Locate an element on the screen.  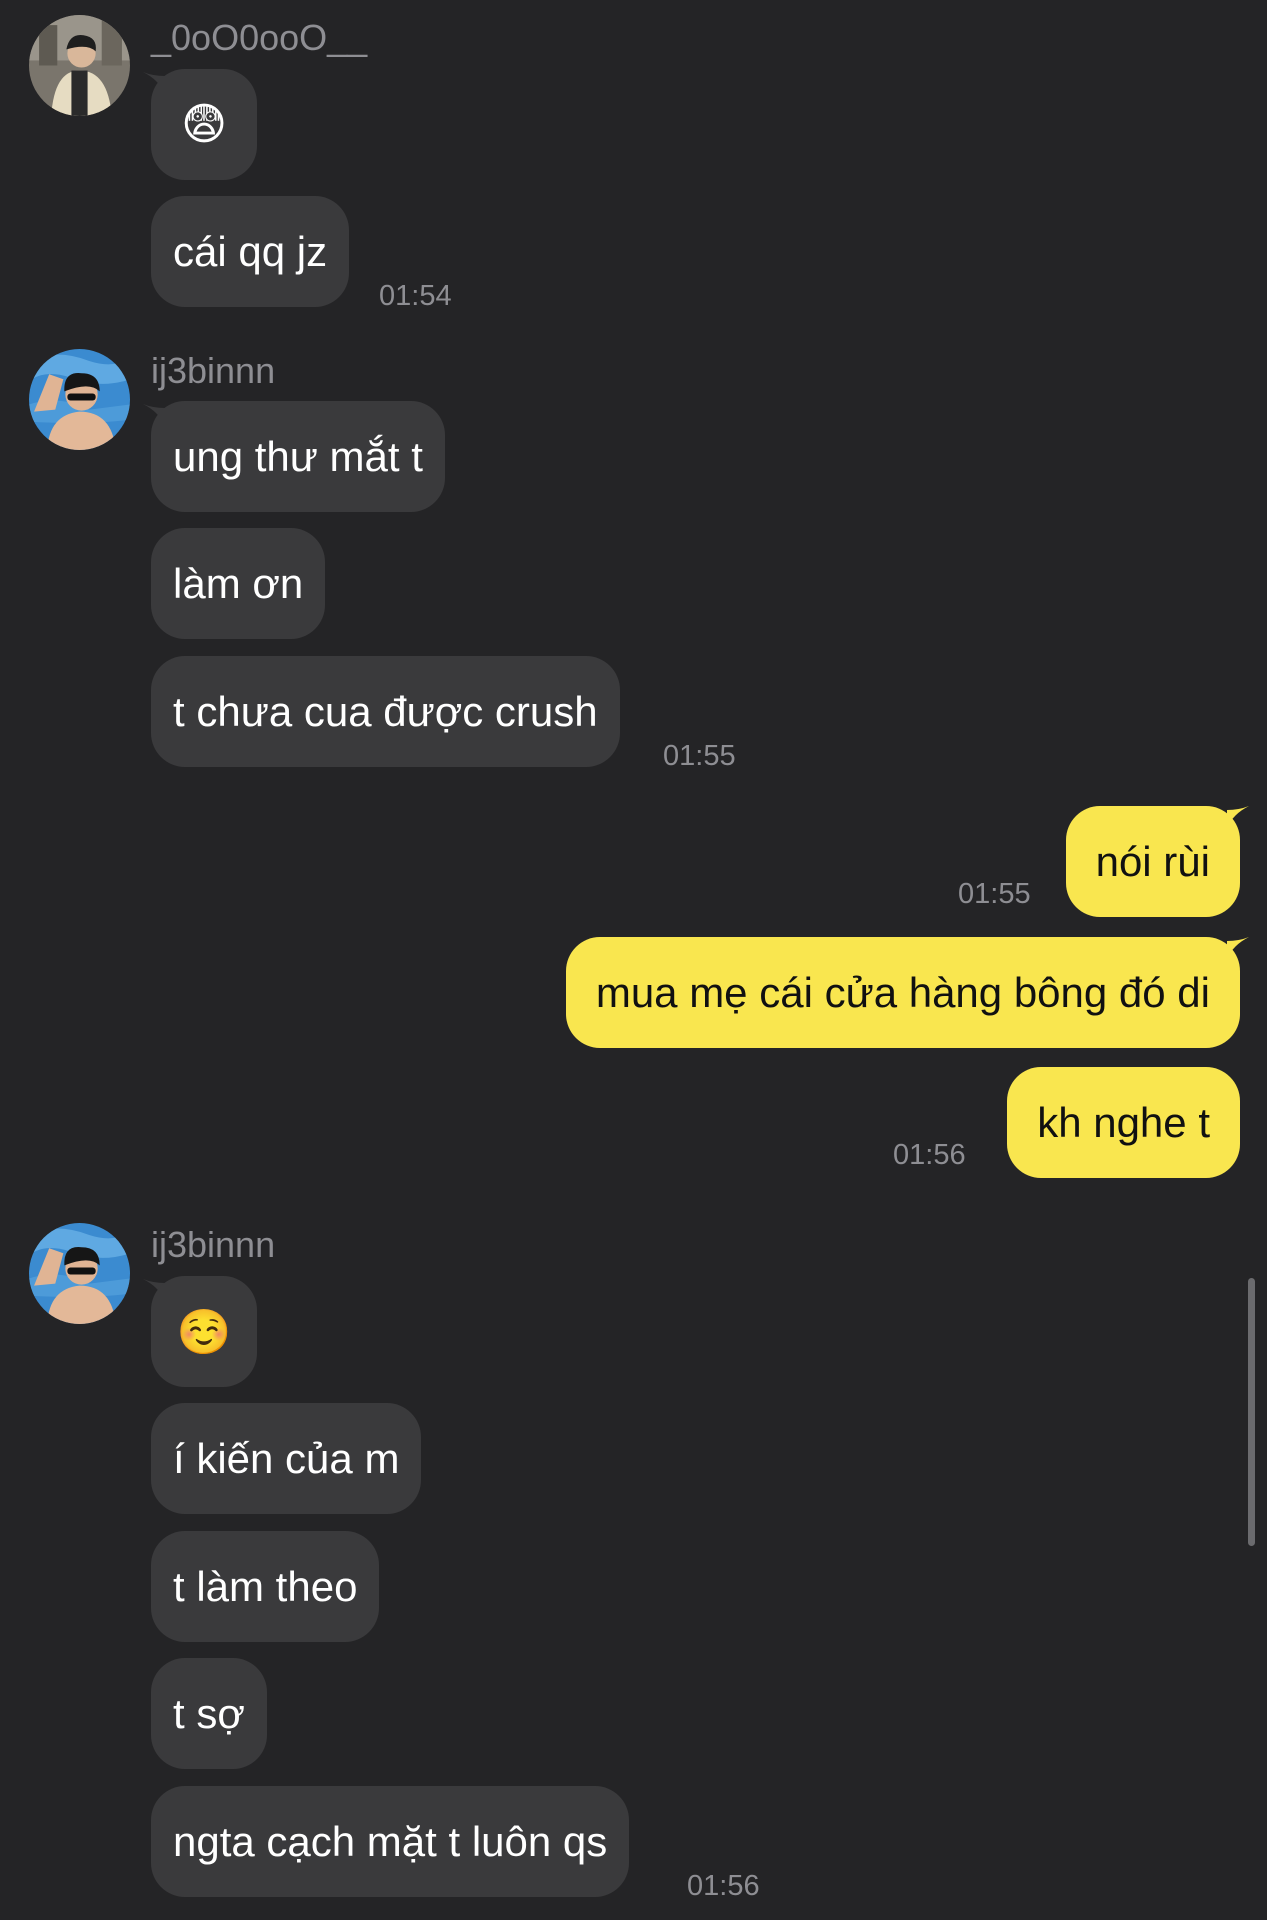
message-text: cái qq jz is located at coordinates (250, 251).